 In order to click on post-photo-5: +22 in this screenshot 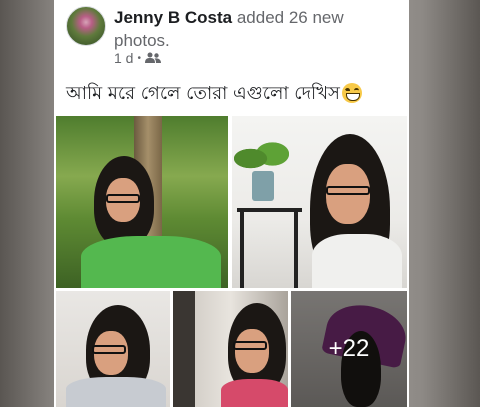, I will do `click(349, 349)`.